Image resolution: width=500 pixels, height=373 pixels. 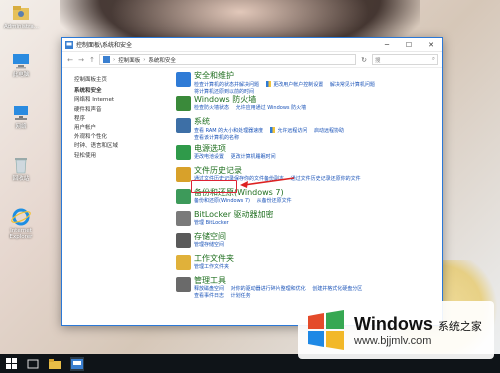 What do you see at coordinates (318, 148) in the screenshot?
I see `category-title: 电源选项` at bounding box center [318, 148].